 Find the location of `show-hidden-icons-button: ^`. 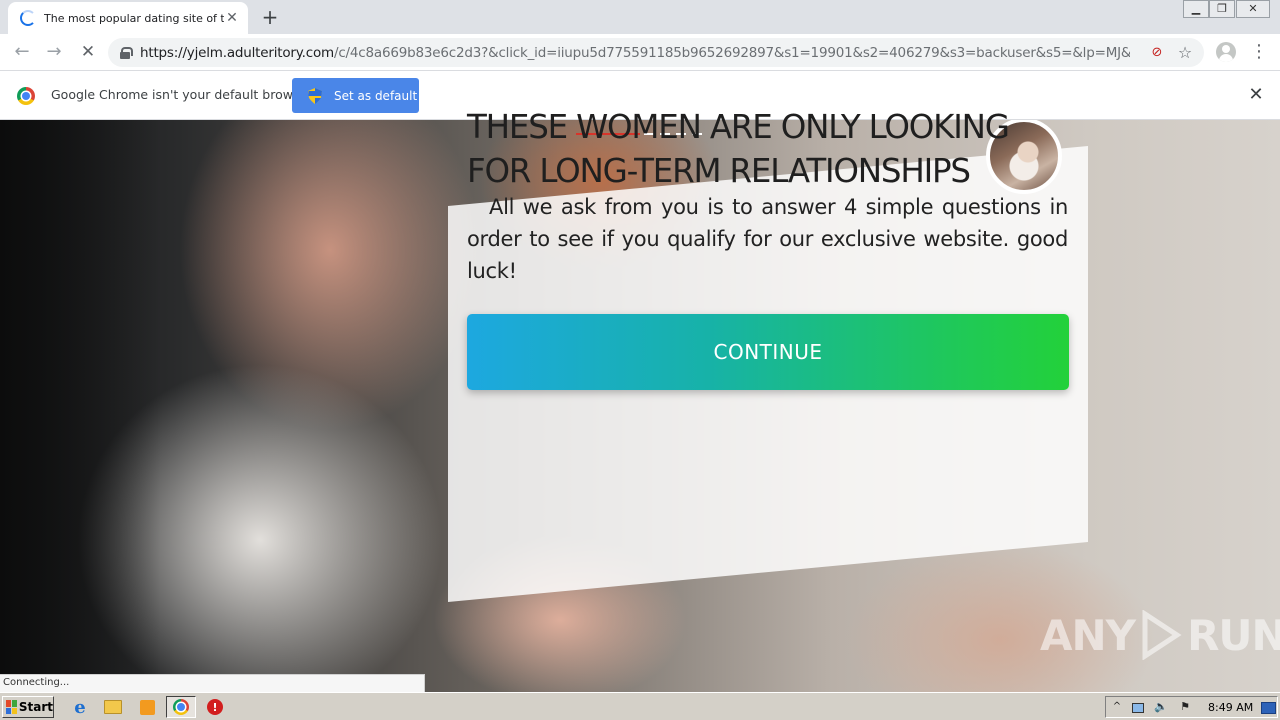

show-hidden-icons-button: ^ is located at coordinates (1117, 707).